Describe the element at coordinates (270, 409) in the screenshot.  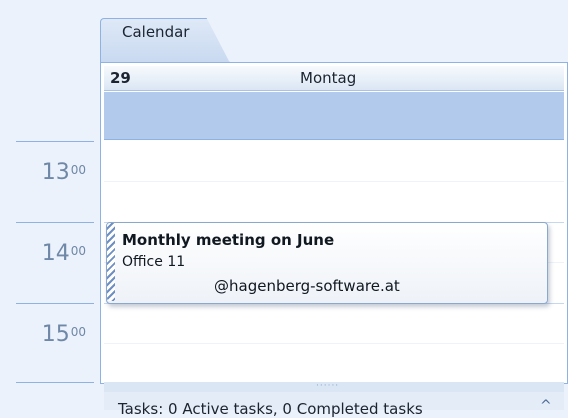
I see `tasks-summary: Tasks: 0 Active tasks, 0 Completed tasks` at that location.